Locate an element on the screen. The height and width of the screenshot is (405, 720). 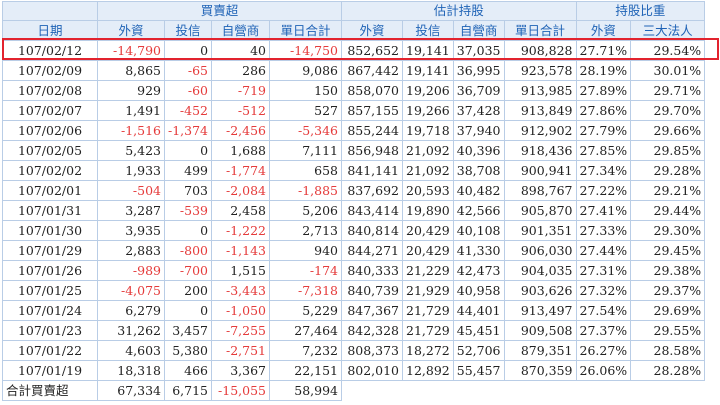
value-cell: 27.41% is located at coordinates (603, 210).